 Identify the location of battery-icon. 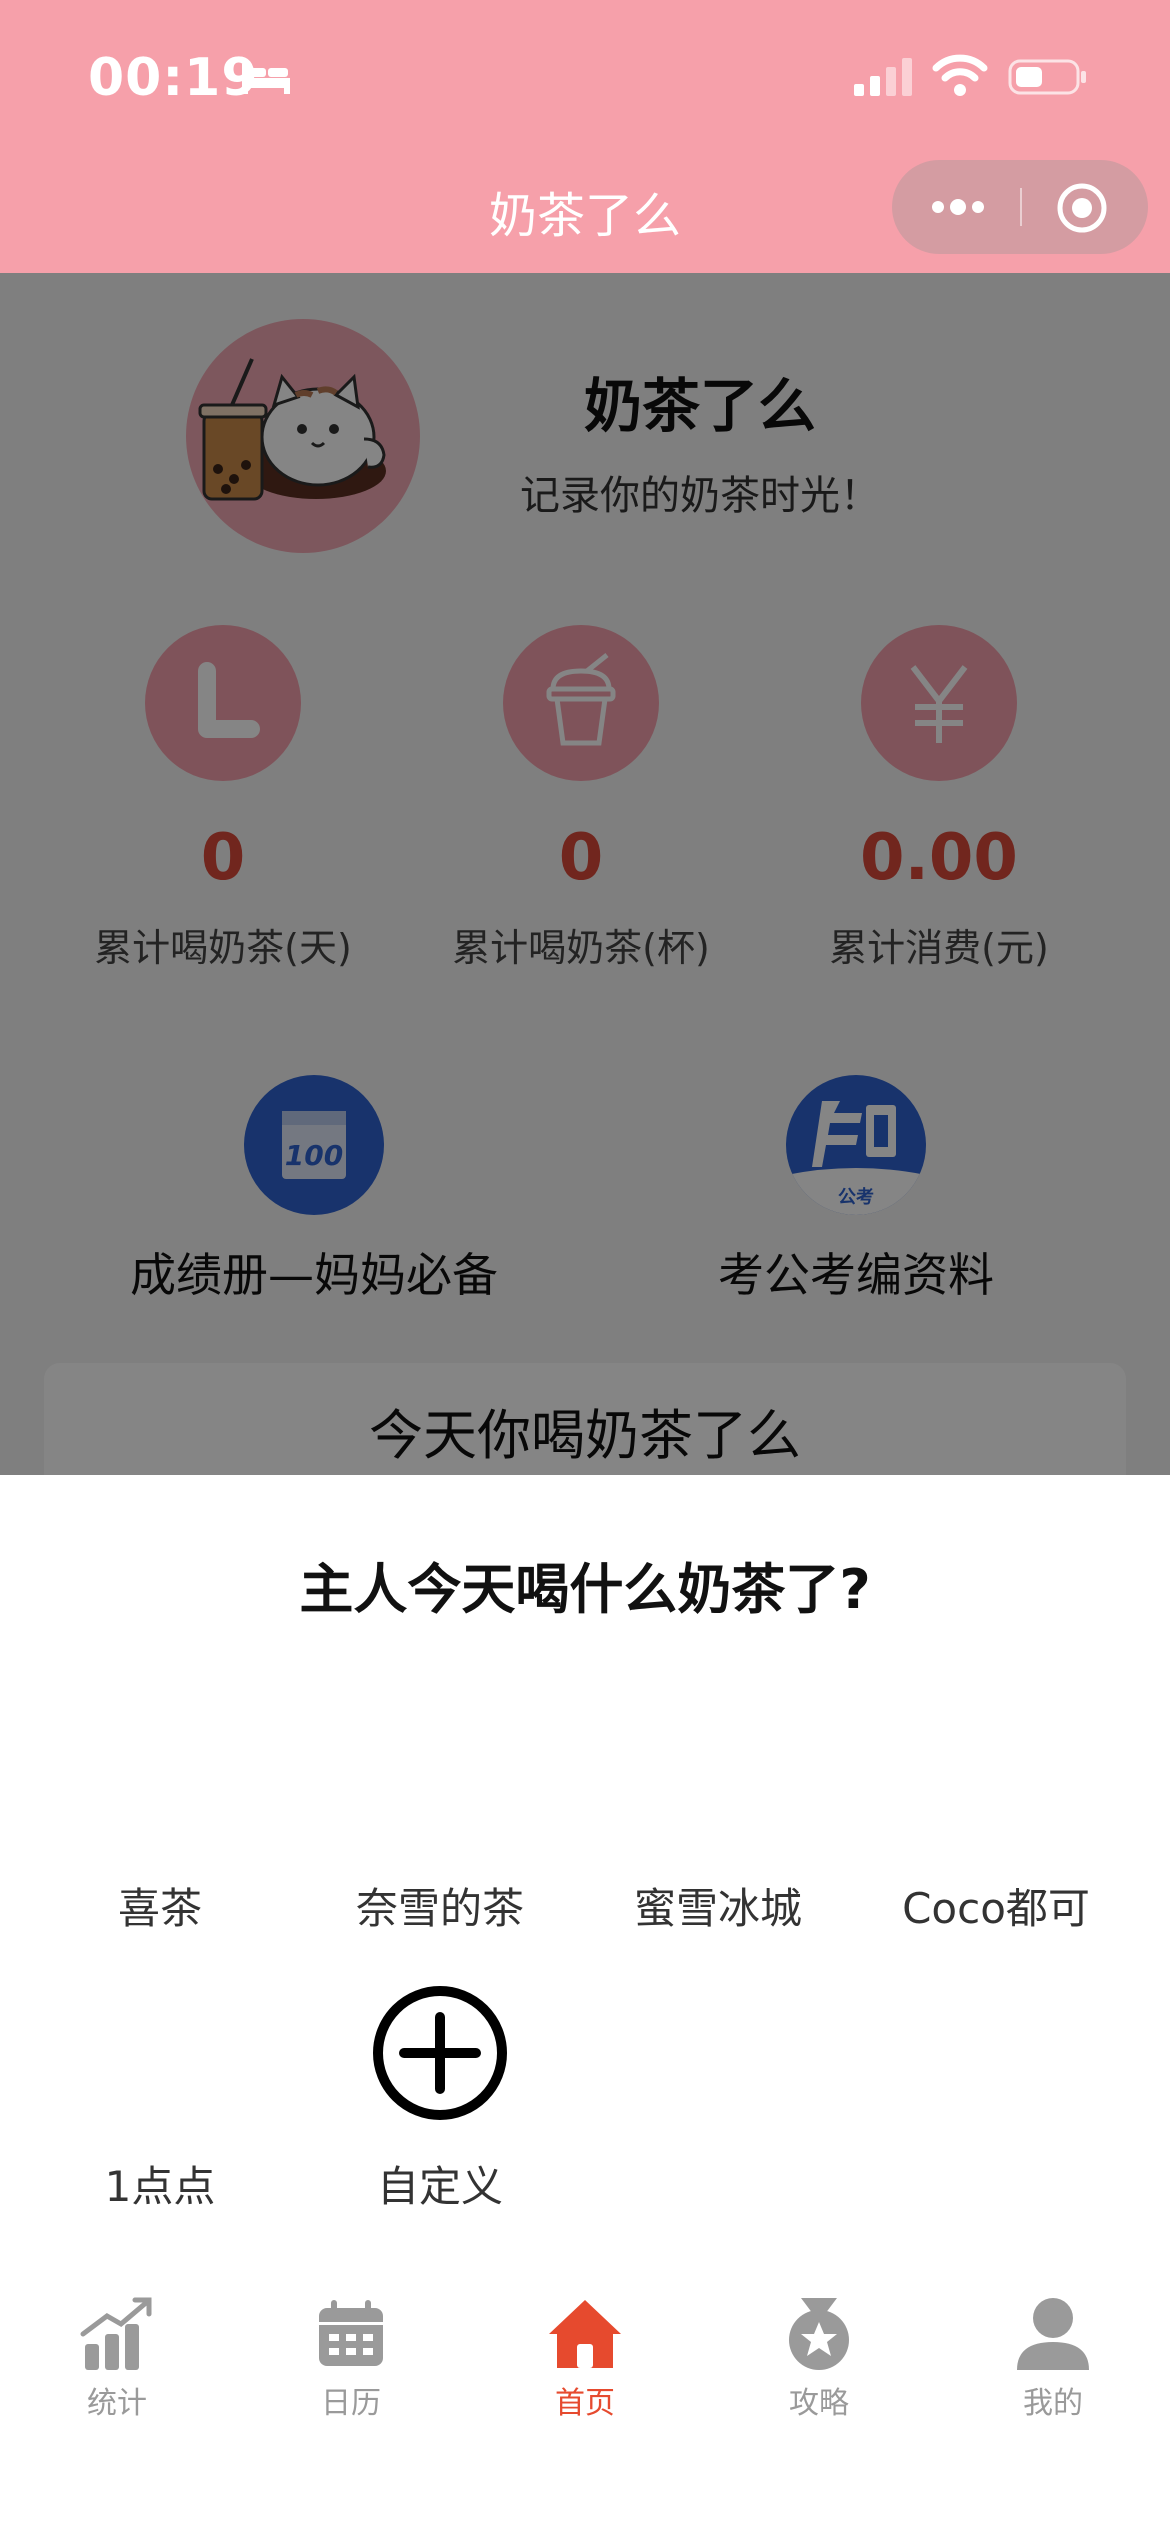
(1047, 77).